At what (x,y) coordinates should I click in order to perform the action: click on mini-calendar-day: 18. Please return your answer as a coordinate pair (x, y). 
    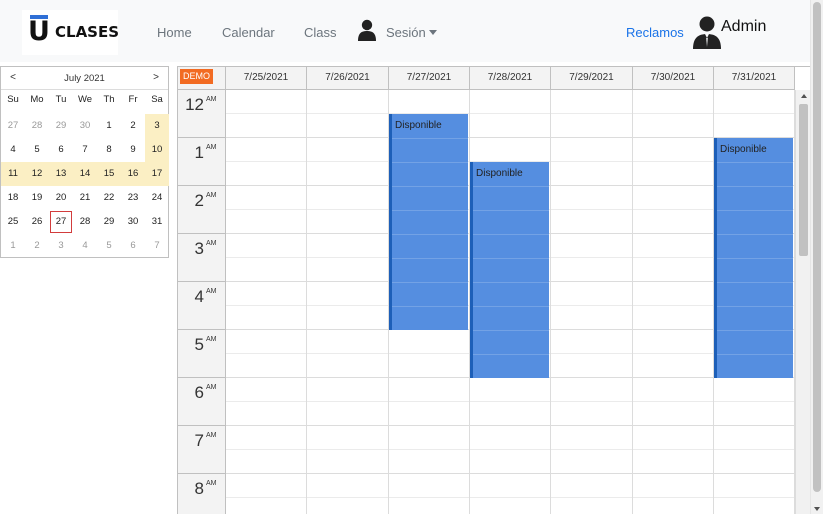
    Looking at the image, I should click on (13, 198).